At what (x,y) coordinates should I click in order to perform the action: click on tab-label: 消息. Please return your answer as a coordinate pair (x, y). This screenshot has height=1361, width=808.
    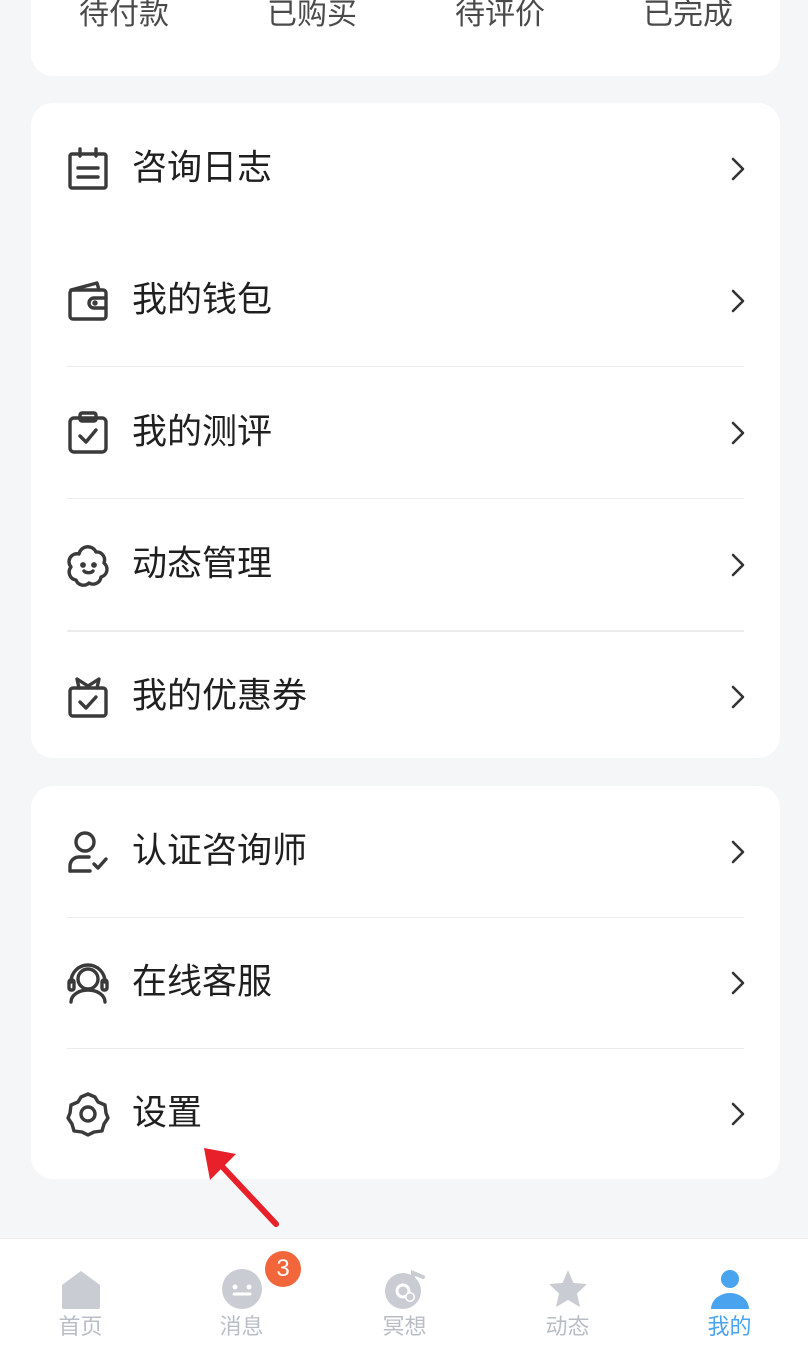
    Looking at the image, I should click on (241, 1327).